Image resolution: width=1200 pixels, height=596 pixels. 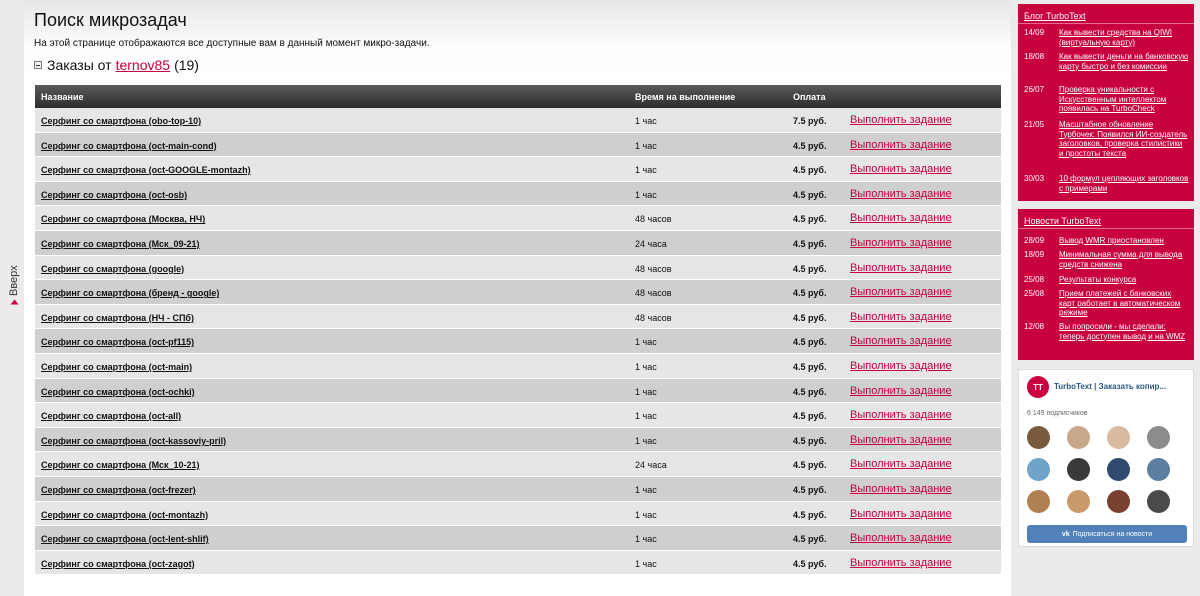 What do you see at coordinates (1107, 534) in the screenshot?
I see `subscribe-button: vk Подписаться на новости` at bounding box center [1107, 534].